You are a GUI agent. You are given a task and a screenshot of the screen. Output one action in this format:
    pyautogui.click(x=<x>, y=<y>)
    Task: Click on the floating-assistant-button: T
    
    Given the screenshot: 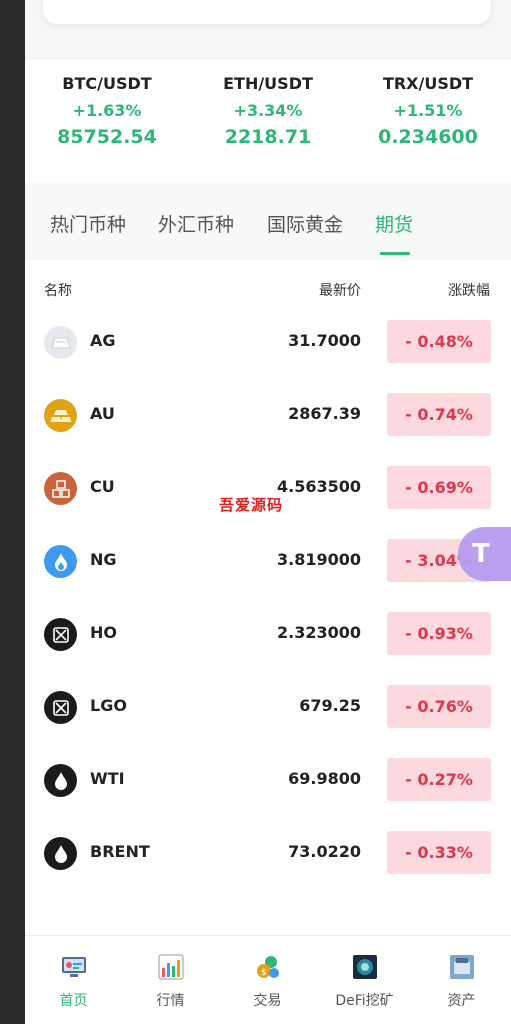 What is the action you would take?
    pyautogui.click(x=484, y=554)
    